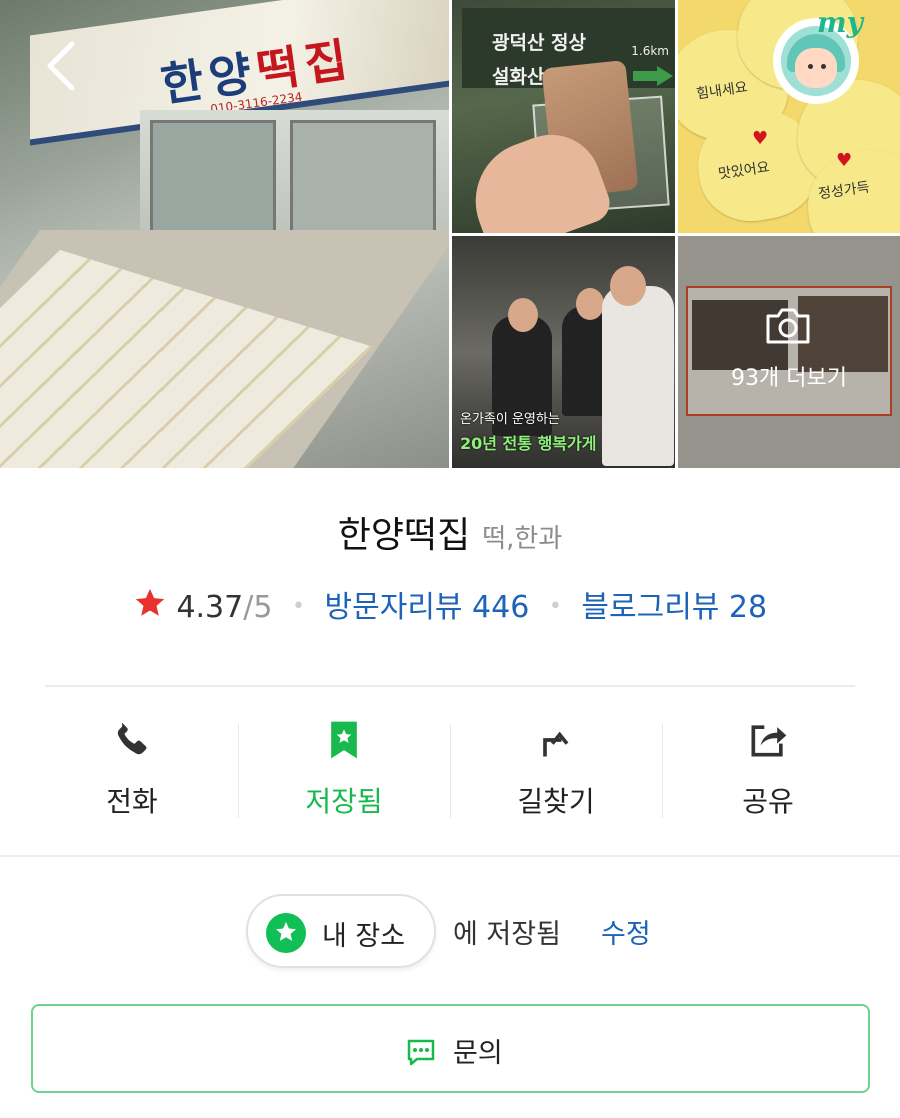  What do you see at coordinates (450, 1048) in the screenshot?
I see `inquiry-button: 문의` at bounding box center [450, 1048].